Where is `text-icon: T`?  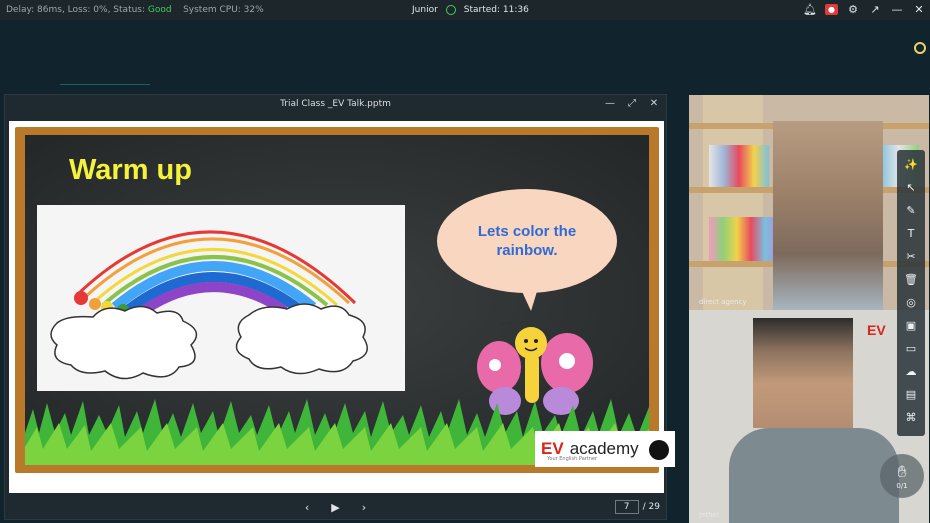
text-icon: T is located at coordinates (911, 233).